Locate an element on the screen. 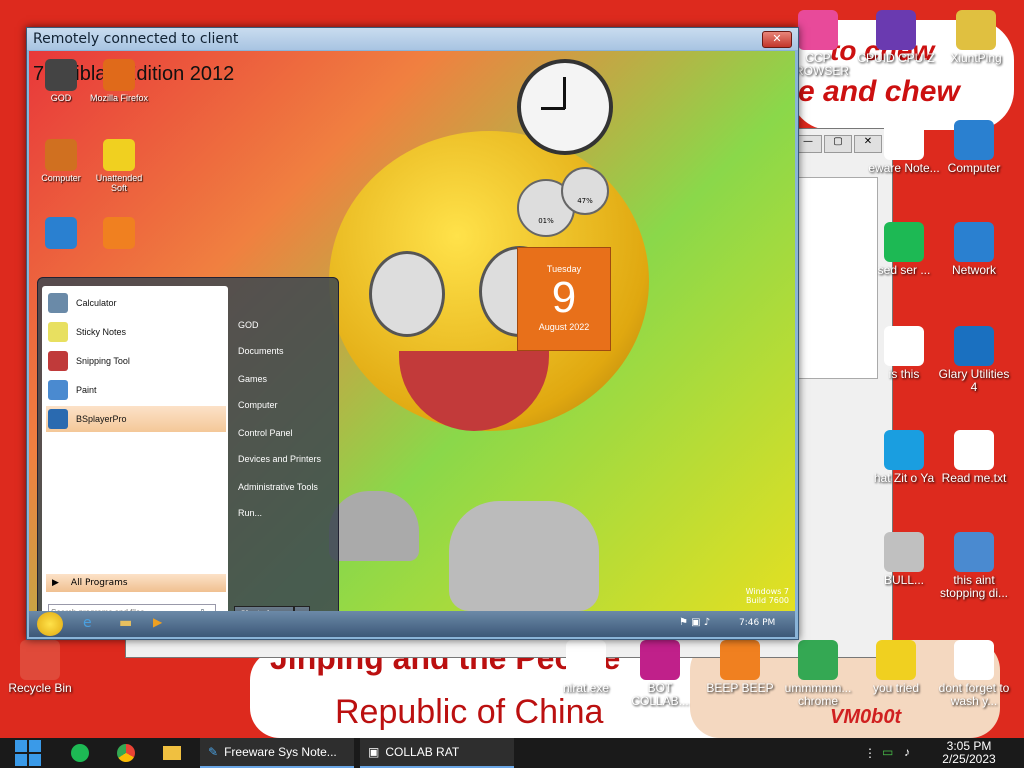 This screenshot has width=1024, height=768. desktop-icon-label: BEEP BEEP is located at coordinates (740, 688).